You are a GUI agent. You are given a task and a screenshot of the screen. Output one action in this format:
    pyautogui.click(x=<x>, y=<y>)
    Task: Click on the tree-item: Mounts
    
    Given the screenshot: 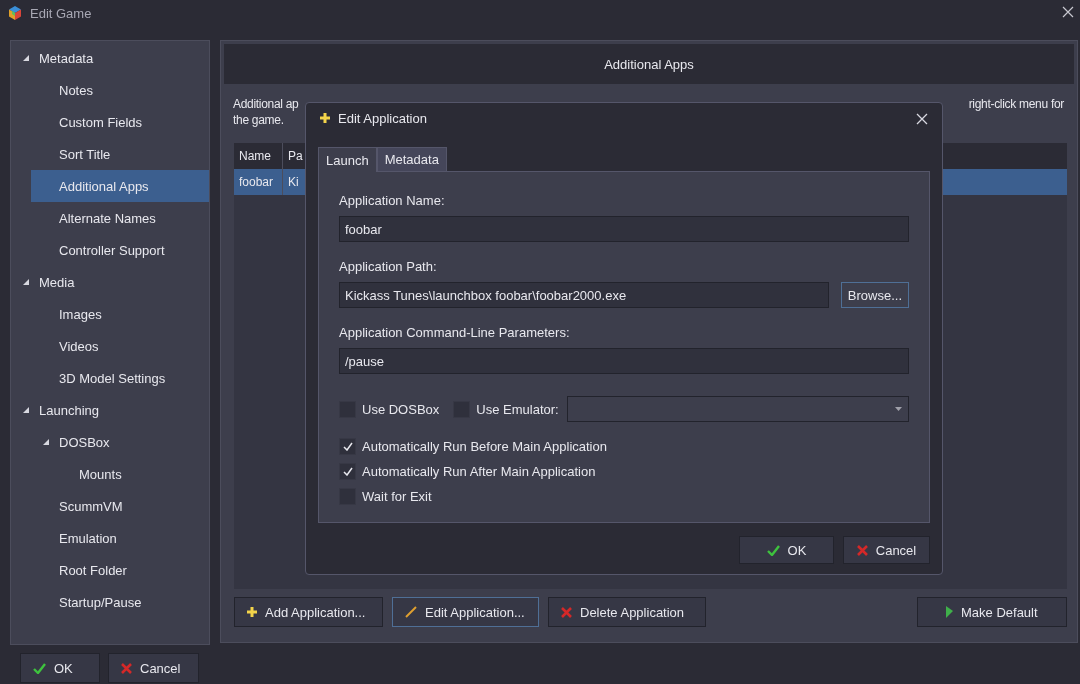 What is the action you would take?
    pyautogui.click(x=110, y=474)
    